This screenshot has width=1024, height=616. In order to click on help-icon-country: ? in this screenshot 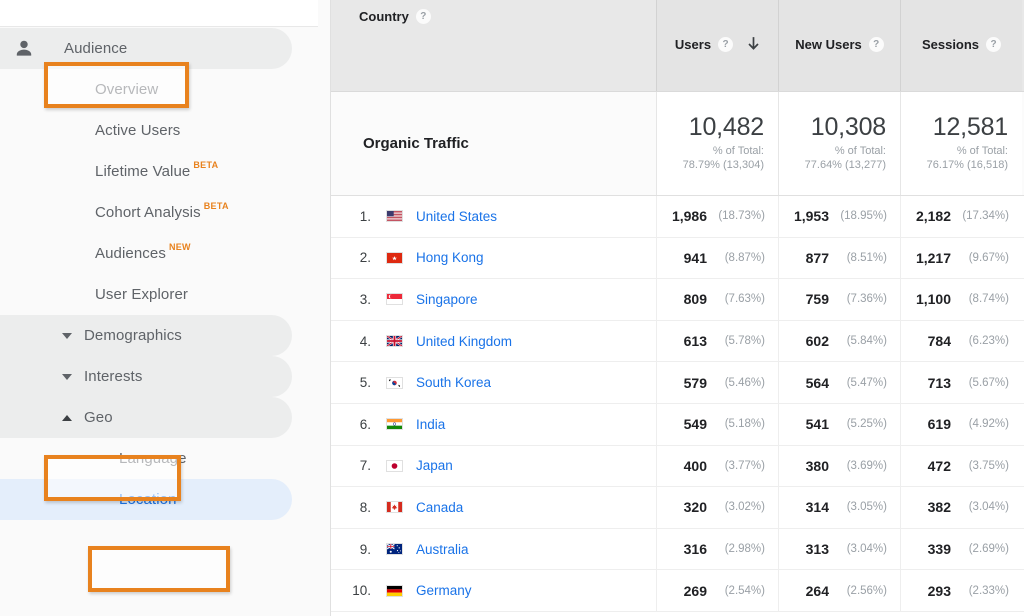, I will do `click(423, 16)`.